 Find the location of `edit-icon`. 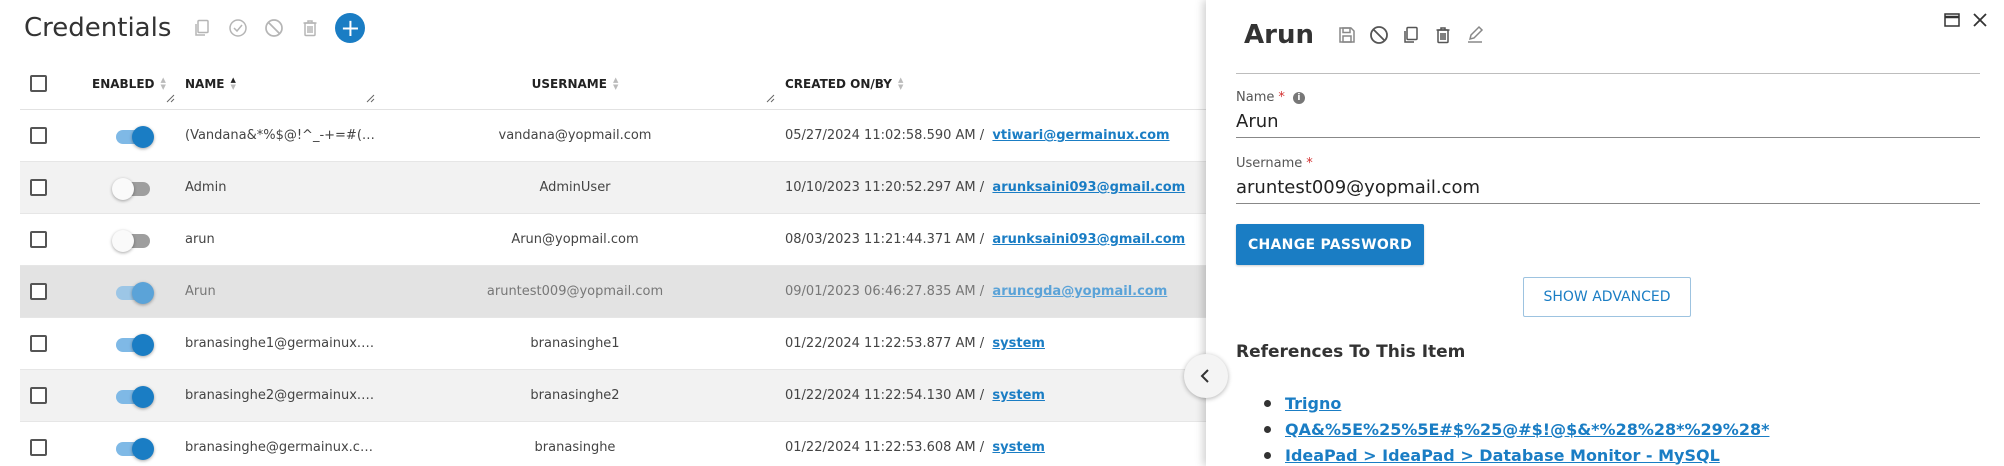

edit-icon is located at coordinates (1475, 35).